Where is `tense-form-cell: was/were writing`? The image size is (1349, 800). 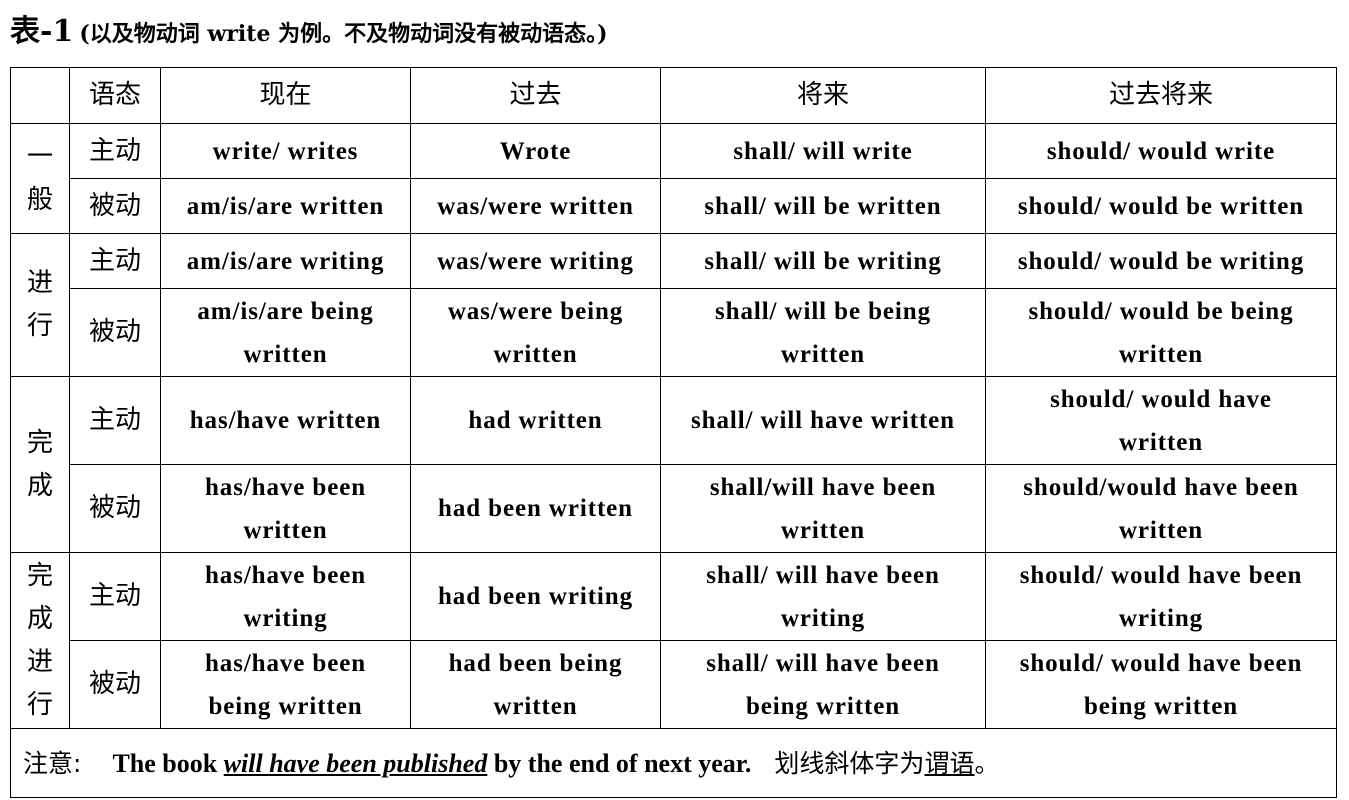 tense-form-cell: was/were writing is located at coordinates (535, 261).